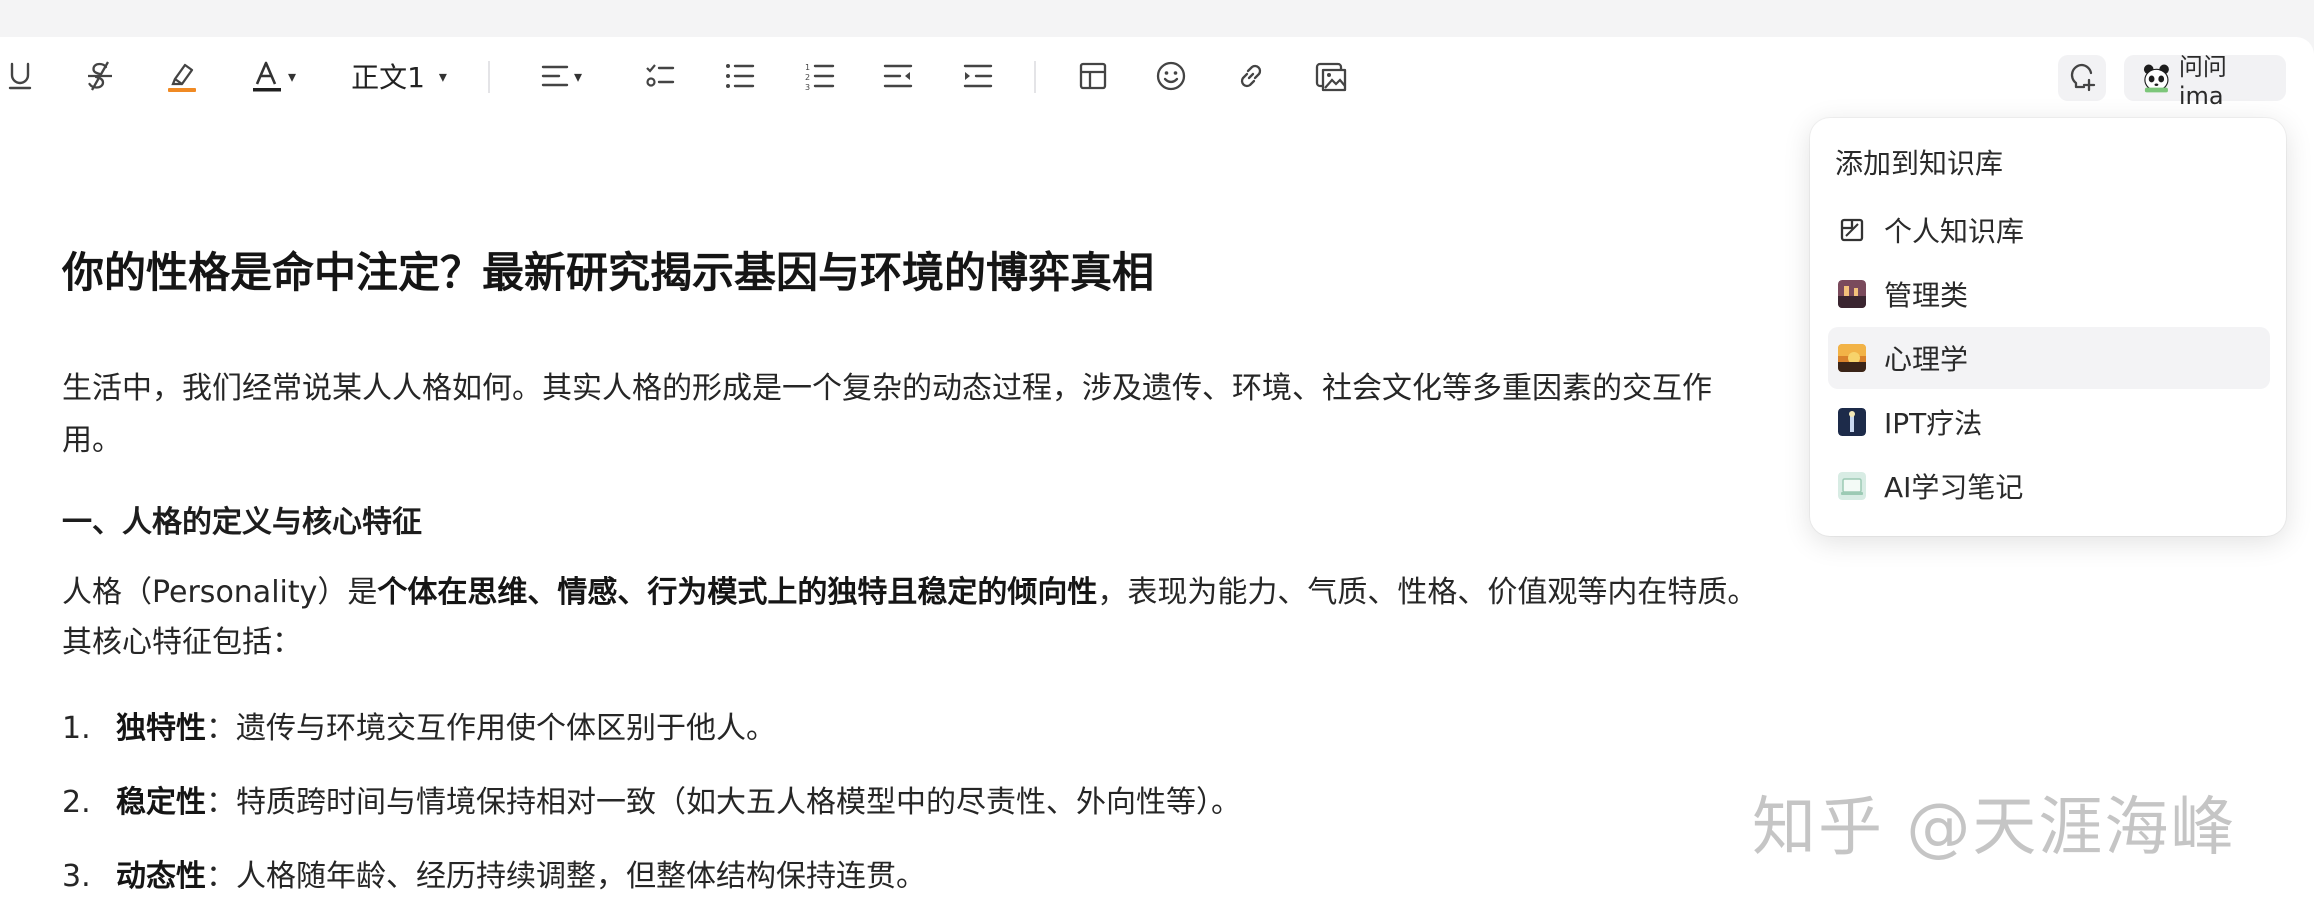  What do you see at coordinates (2156, 78) in the screenshot?
I see `panda-avatar-icon` at bounding box center [2156, 78].